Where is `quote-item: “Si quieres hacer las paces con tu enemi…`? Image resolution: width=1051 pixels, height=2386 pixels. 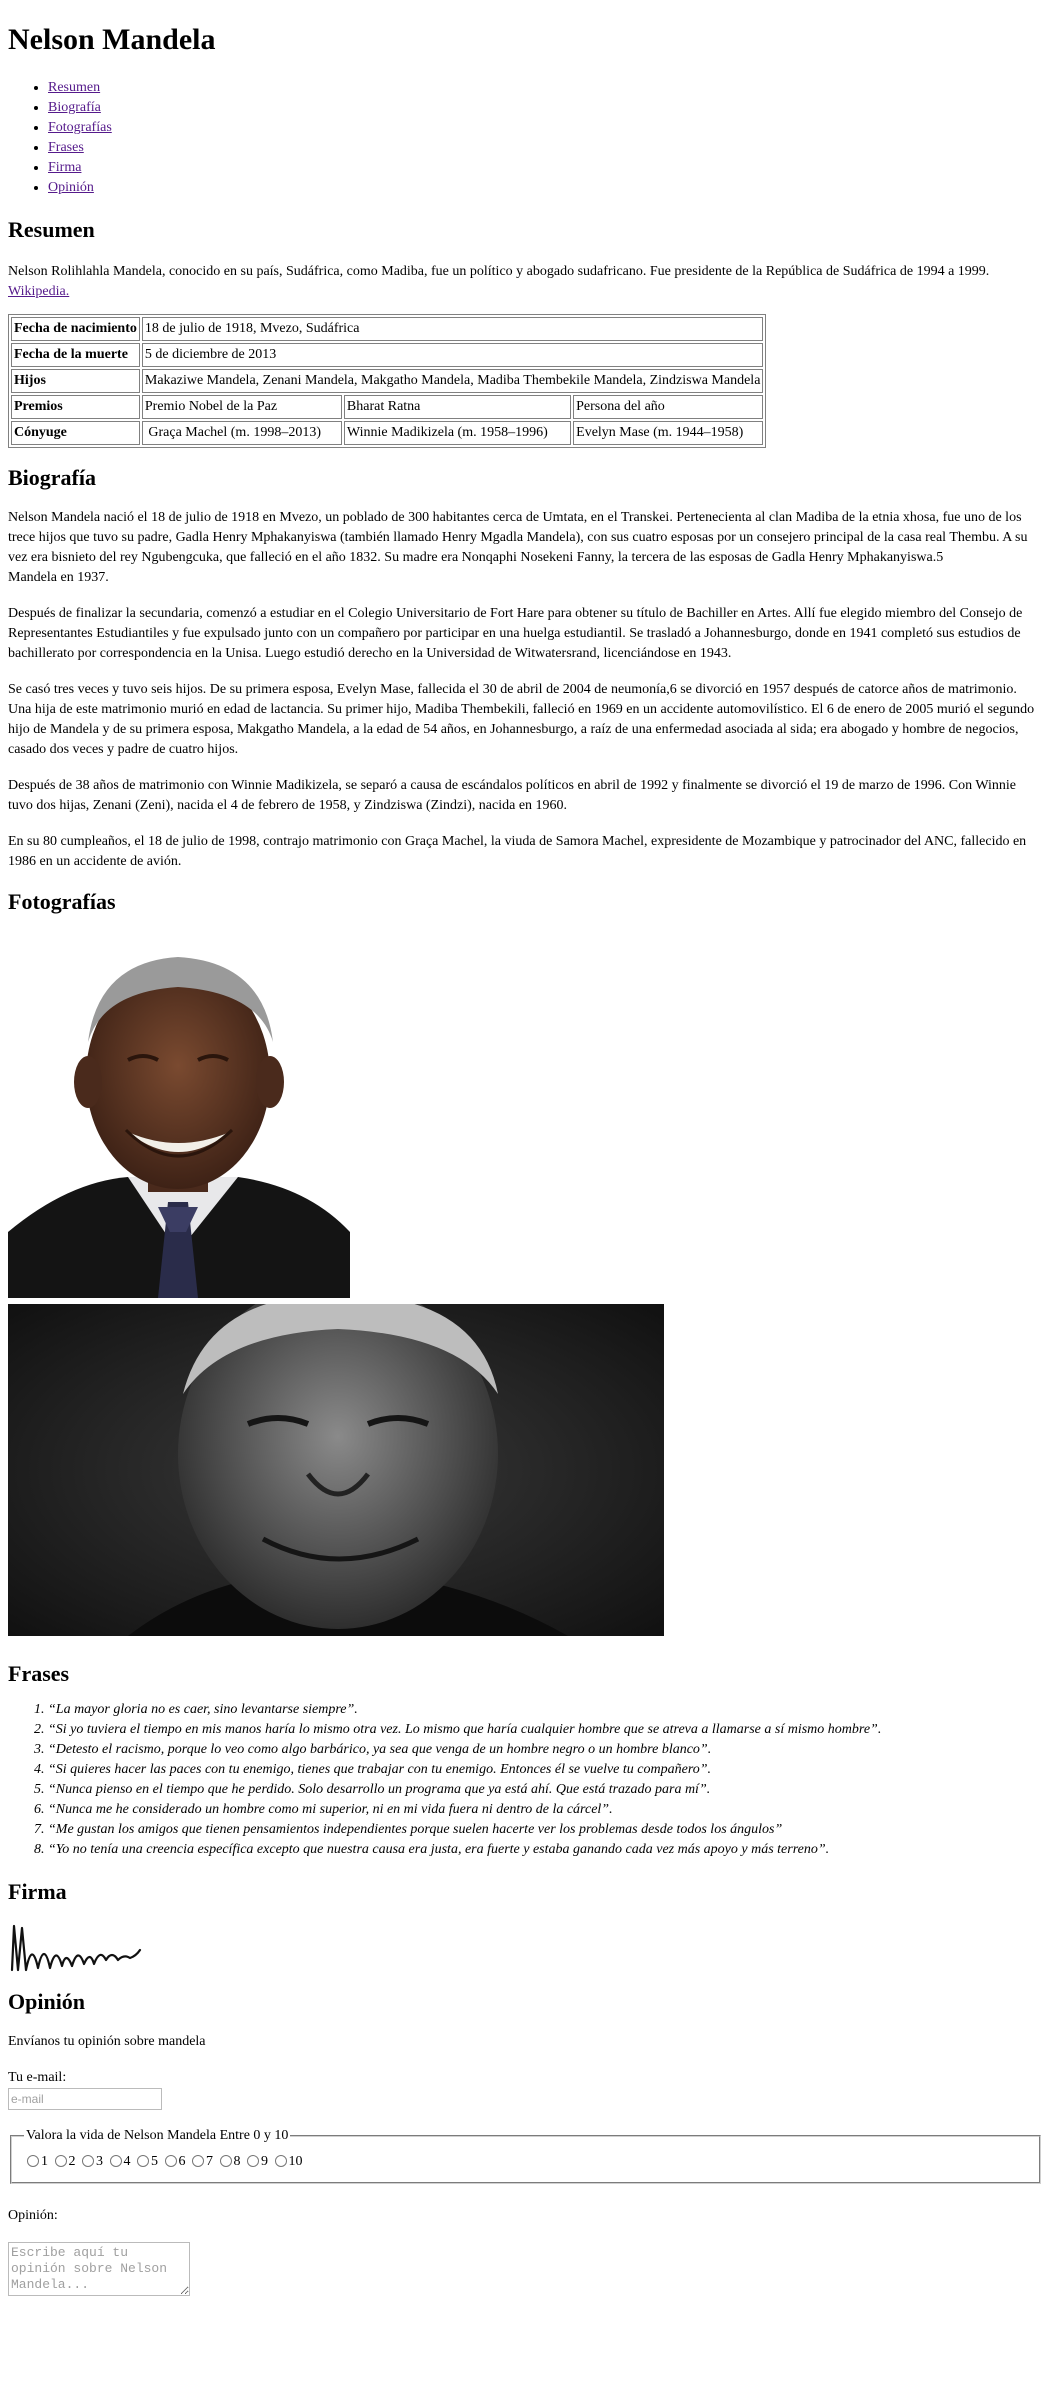 quote-item: “Si quieres hacer las paces con tu enemi… is located at coordinates (545, 1770).